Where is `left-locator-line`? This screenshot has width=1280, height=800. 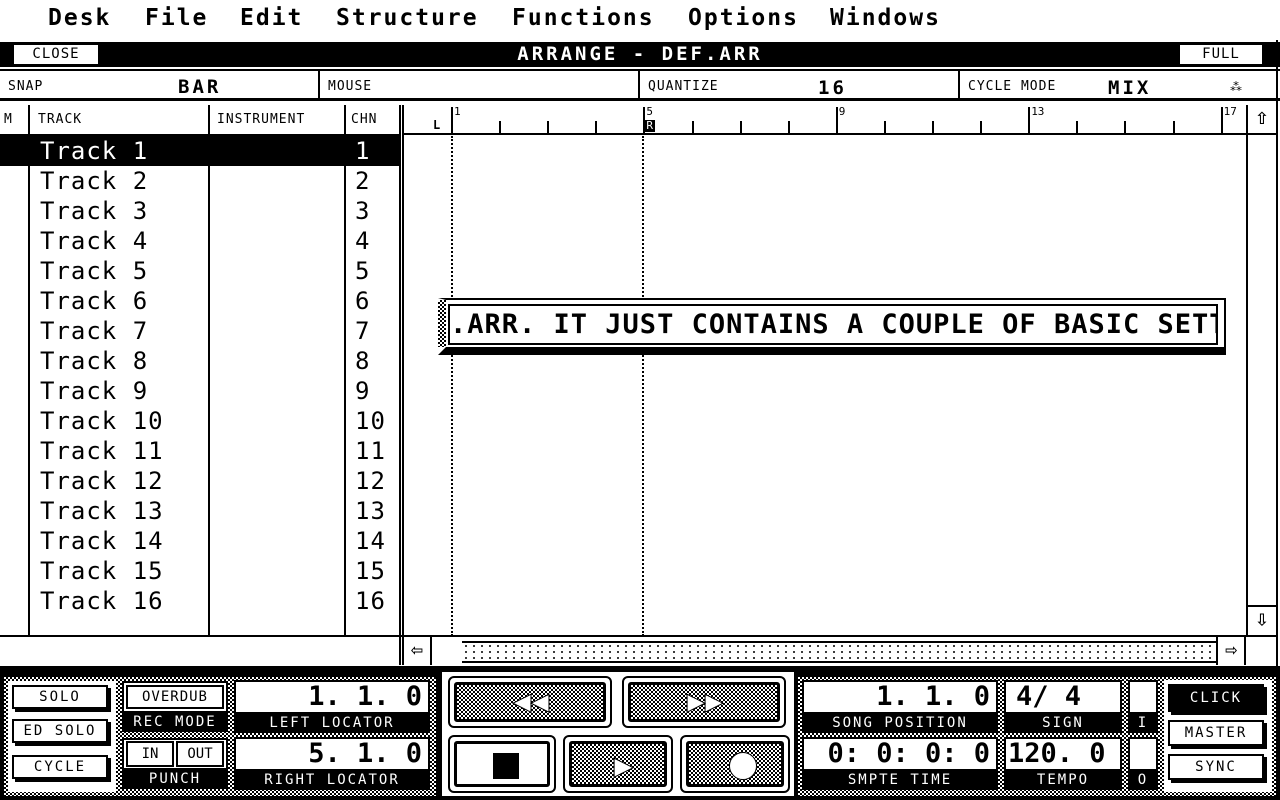 left-locator-line is located at coordinates (452, 386).